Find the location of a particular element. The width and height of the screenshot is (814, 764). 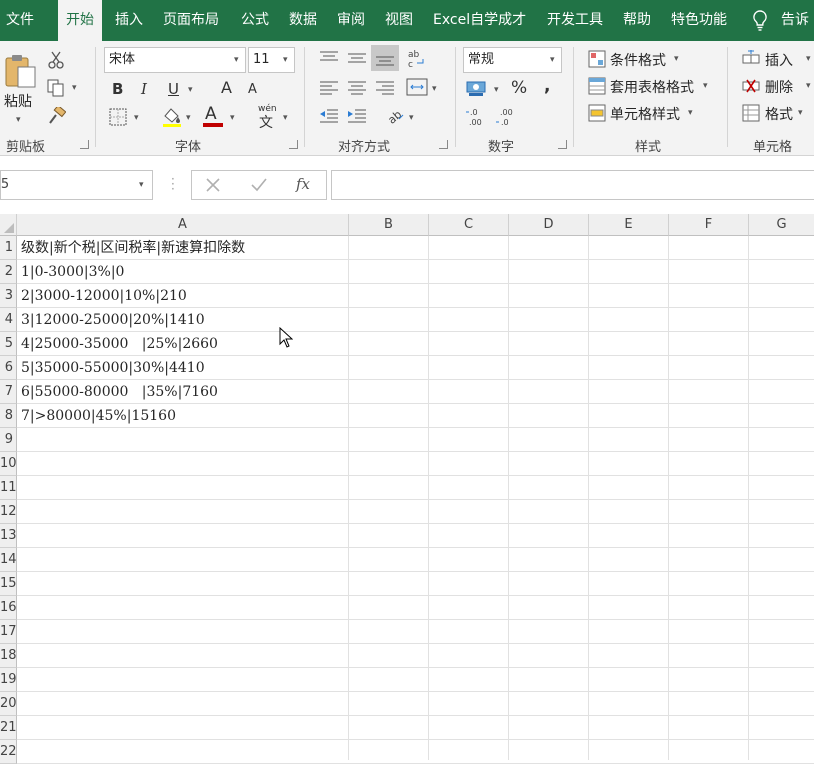

menu-file: 文件 is located at coordinates (20, 20).